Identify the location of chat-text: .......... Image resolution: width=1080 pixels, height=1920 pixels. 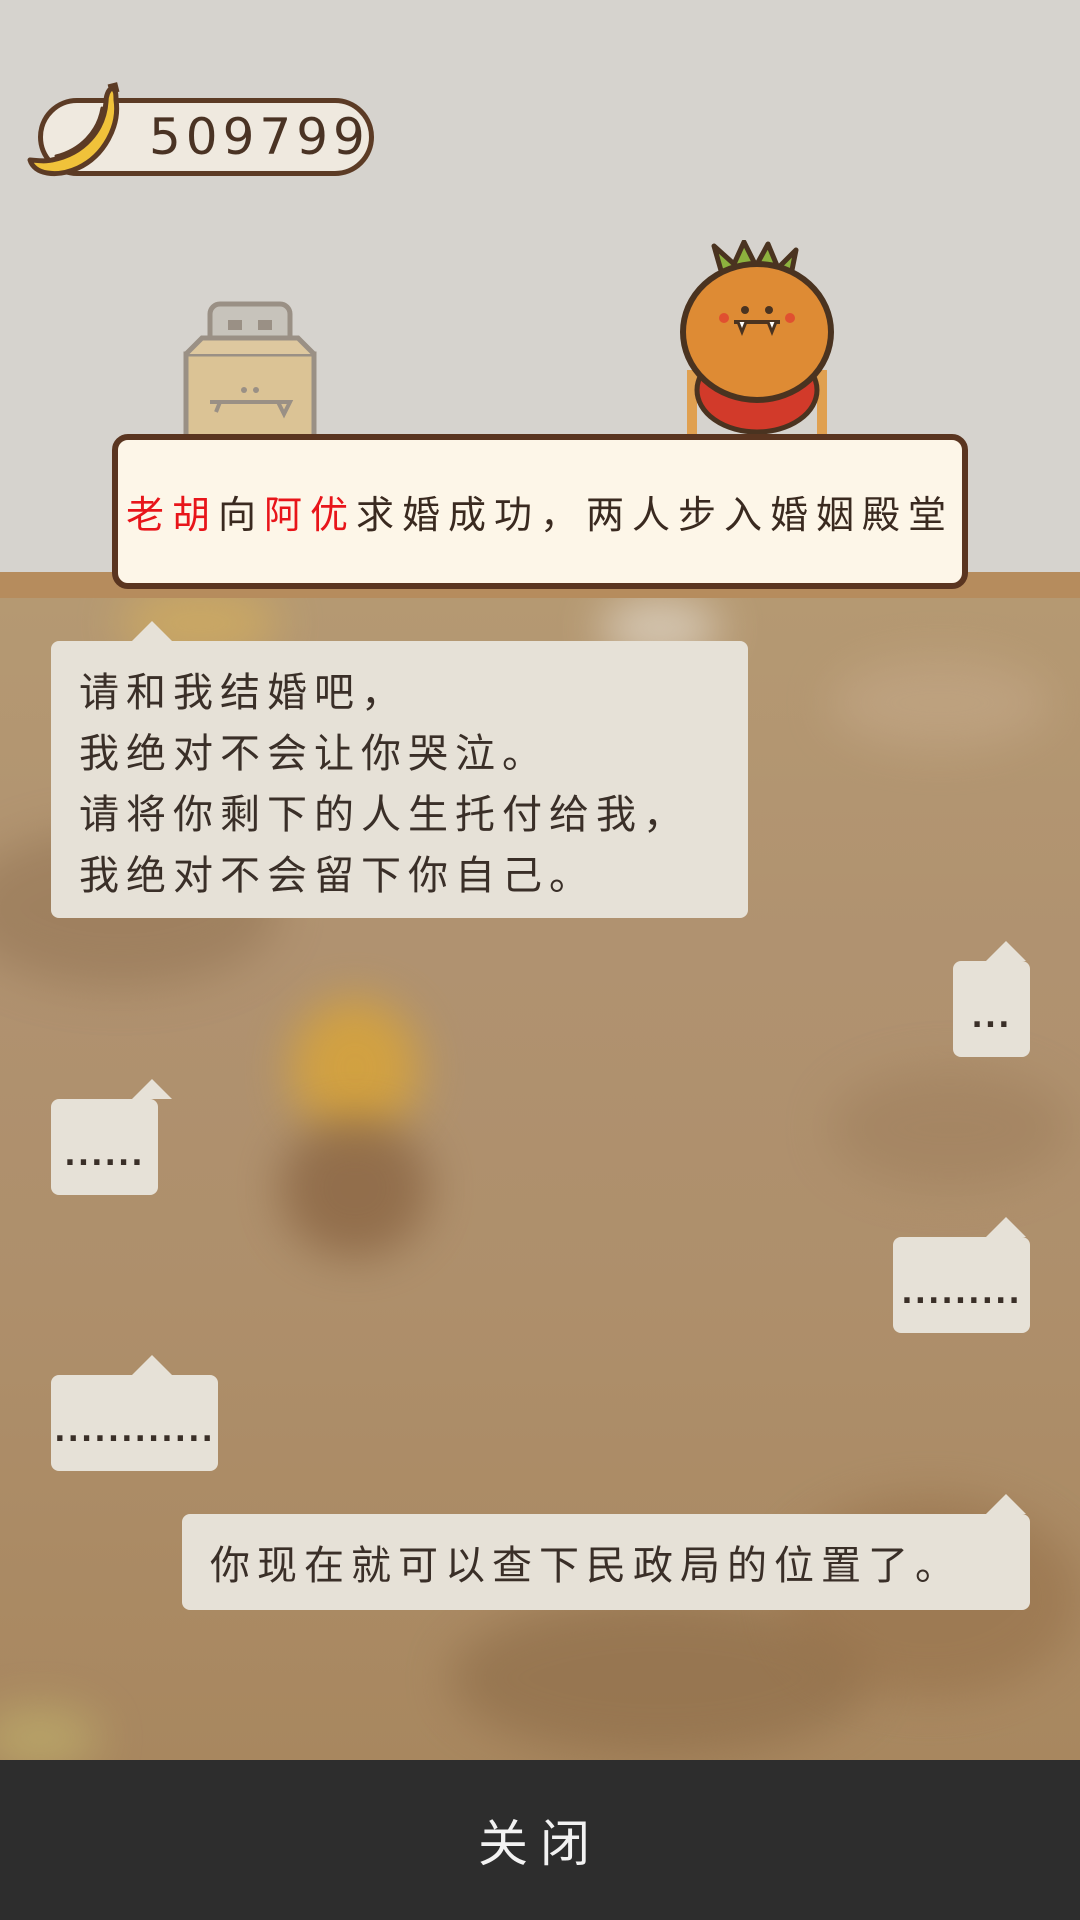
(961, 1293).